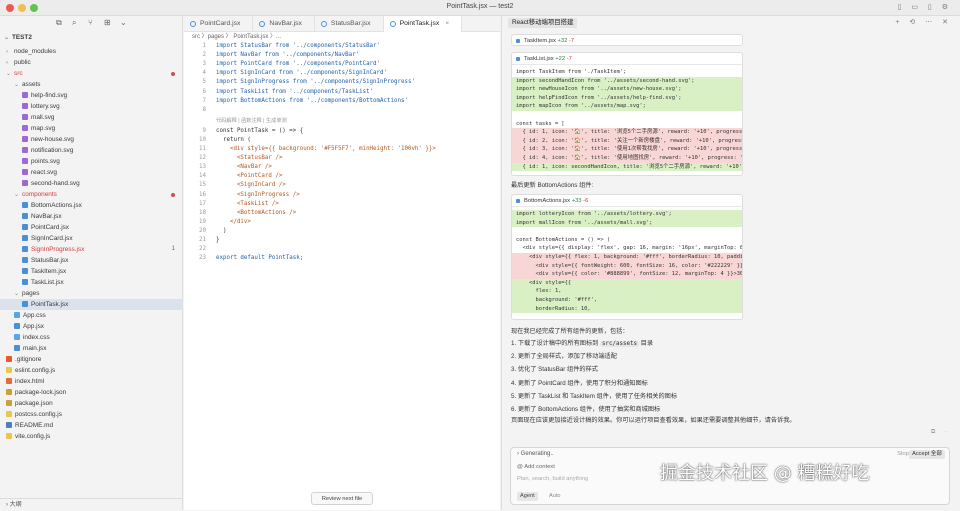  What do you see at coordinates (91, 337) in the screenshot?
I see `tree-file: index.css` at bounding box center [91, 337].